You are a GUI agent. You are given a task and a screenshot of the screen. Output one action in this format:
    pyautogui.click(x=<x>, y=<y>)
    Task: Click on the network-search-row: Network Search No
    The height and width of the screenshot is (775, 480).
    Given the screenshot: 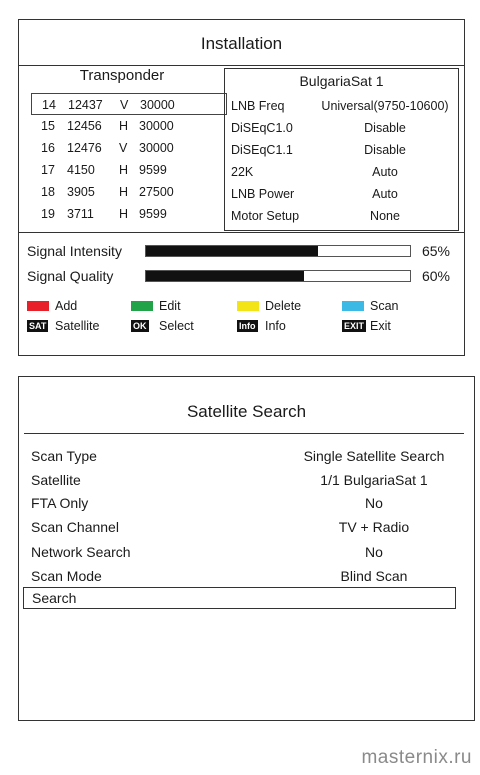 What is the action you would take?
    pyautogui.click(x=251, y=552)
    